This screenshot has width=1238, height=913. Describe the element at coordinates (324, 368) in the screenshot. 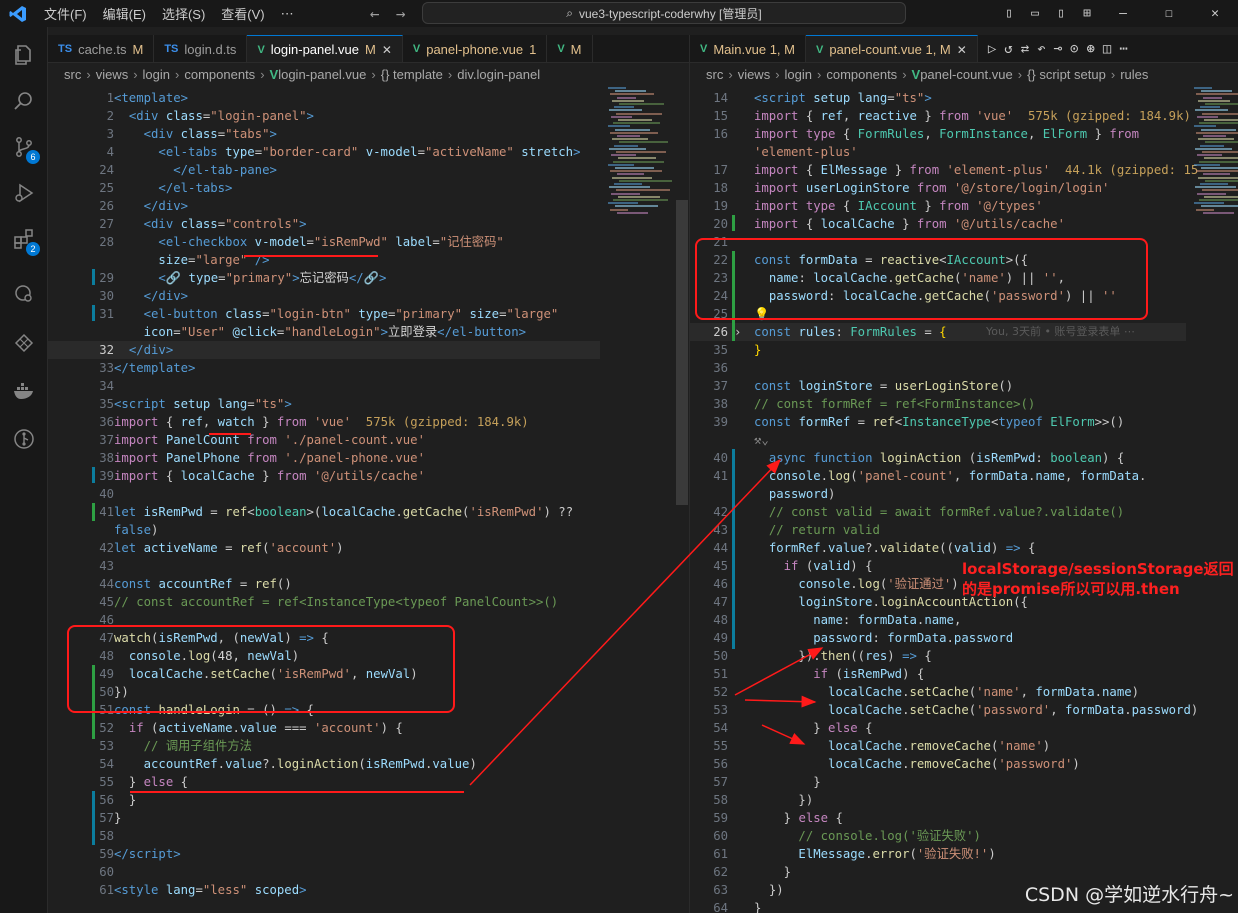

I see `code-line: 33 </template>` at that location.